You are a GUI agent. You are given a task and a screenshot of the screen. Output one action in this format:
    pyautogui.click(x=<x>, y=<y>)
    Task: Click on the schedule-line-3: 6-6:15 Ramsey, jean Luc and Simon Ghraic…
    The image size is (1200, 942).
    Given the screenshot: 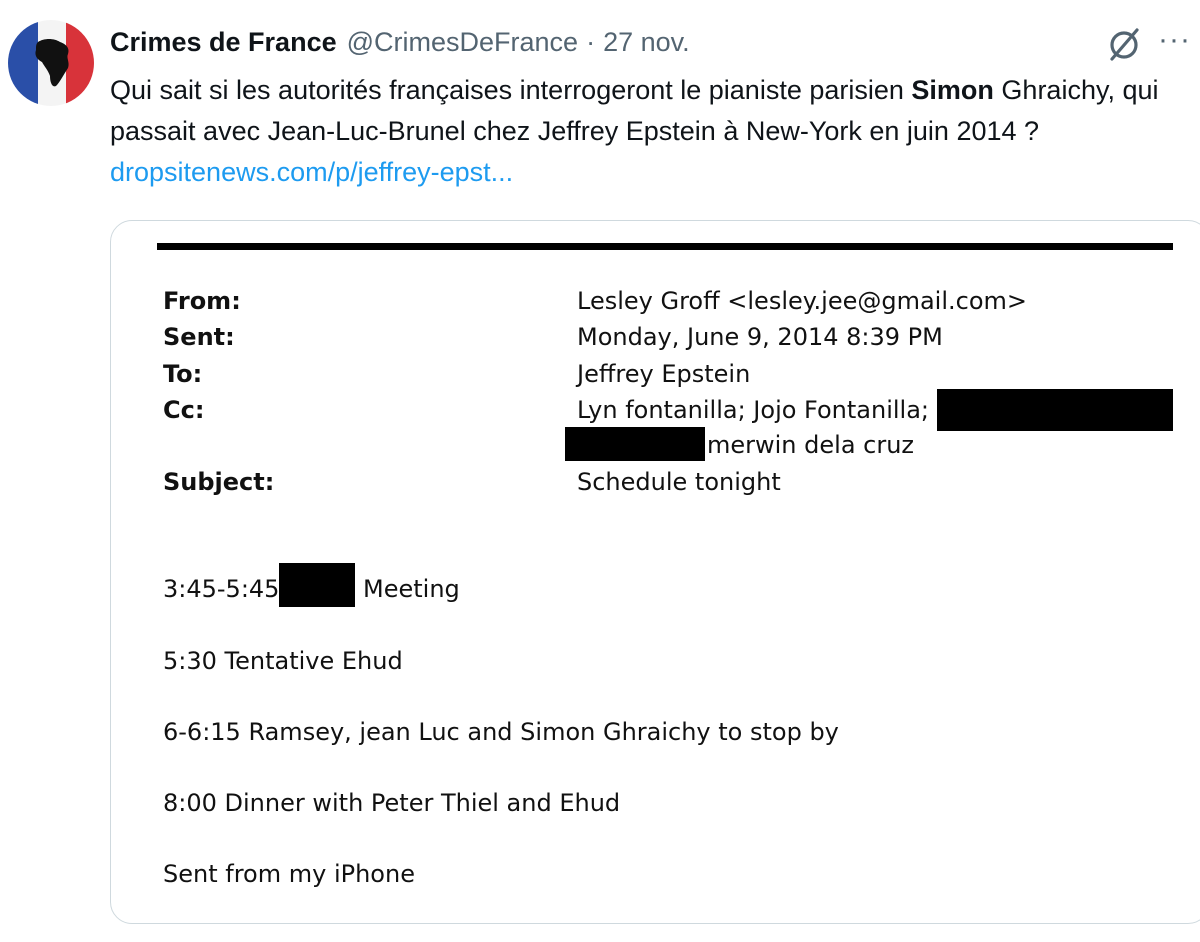 What is the action you would take?
    pyautogui.click(x=501, y=732)
    